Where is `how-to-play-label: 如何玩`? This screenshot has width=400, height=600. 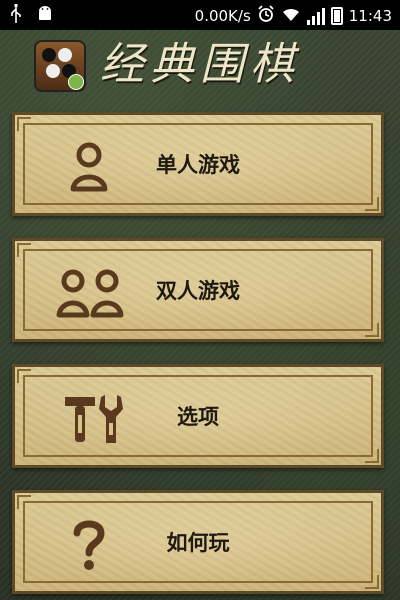
how-to-play-label: 如何玩 is located at coordinates (198, 543).